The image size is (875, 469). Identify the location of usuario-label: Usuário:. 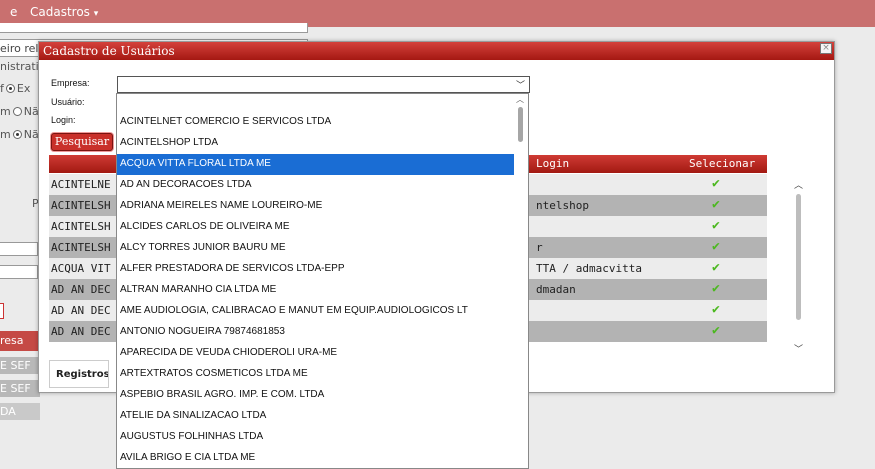
(68, 102).